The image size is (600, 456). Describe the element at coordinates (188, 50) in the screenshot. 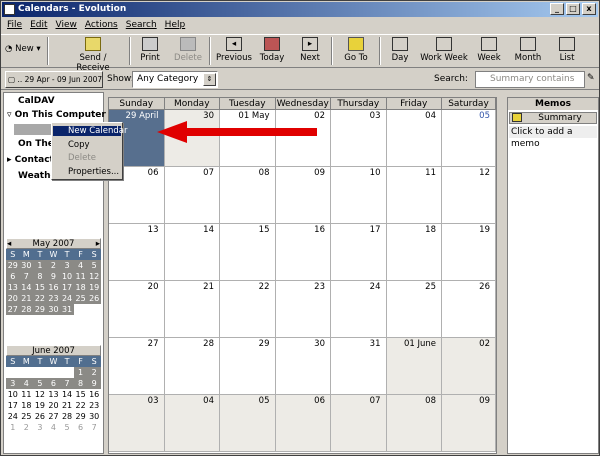

I see `delete-button: Delete` at that location.